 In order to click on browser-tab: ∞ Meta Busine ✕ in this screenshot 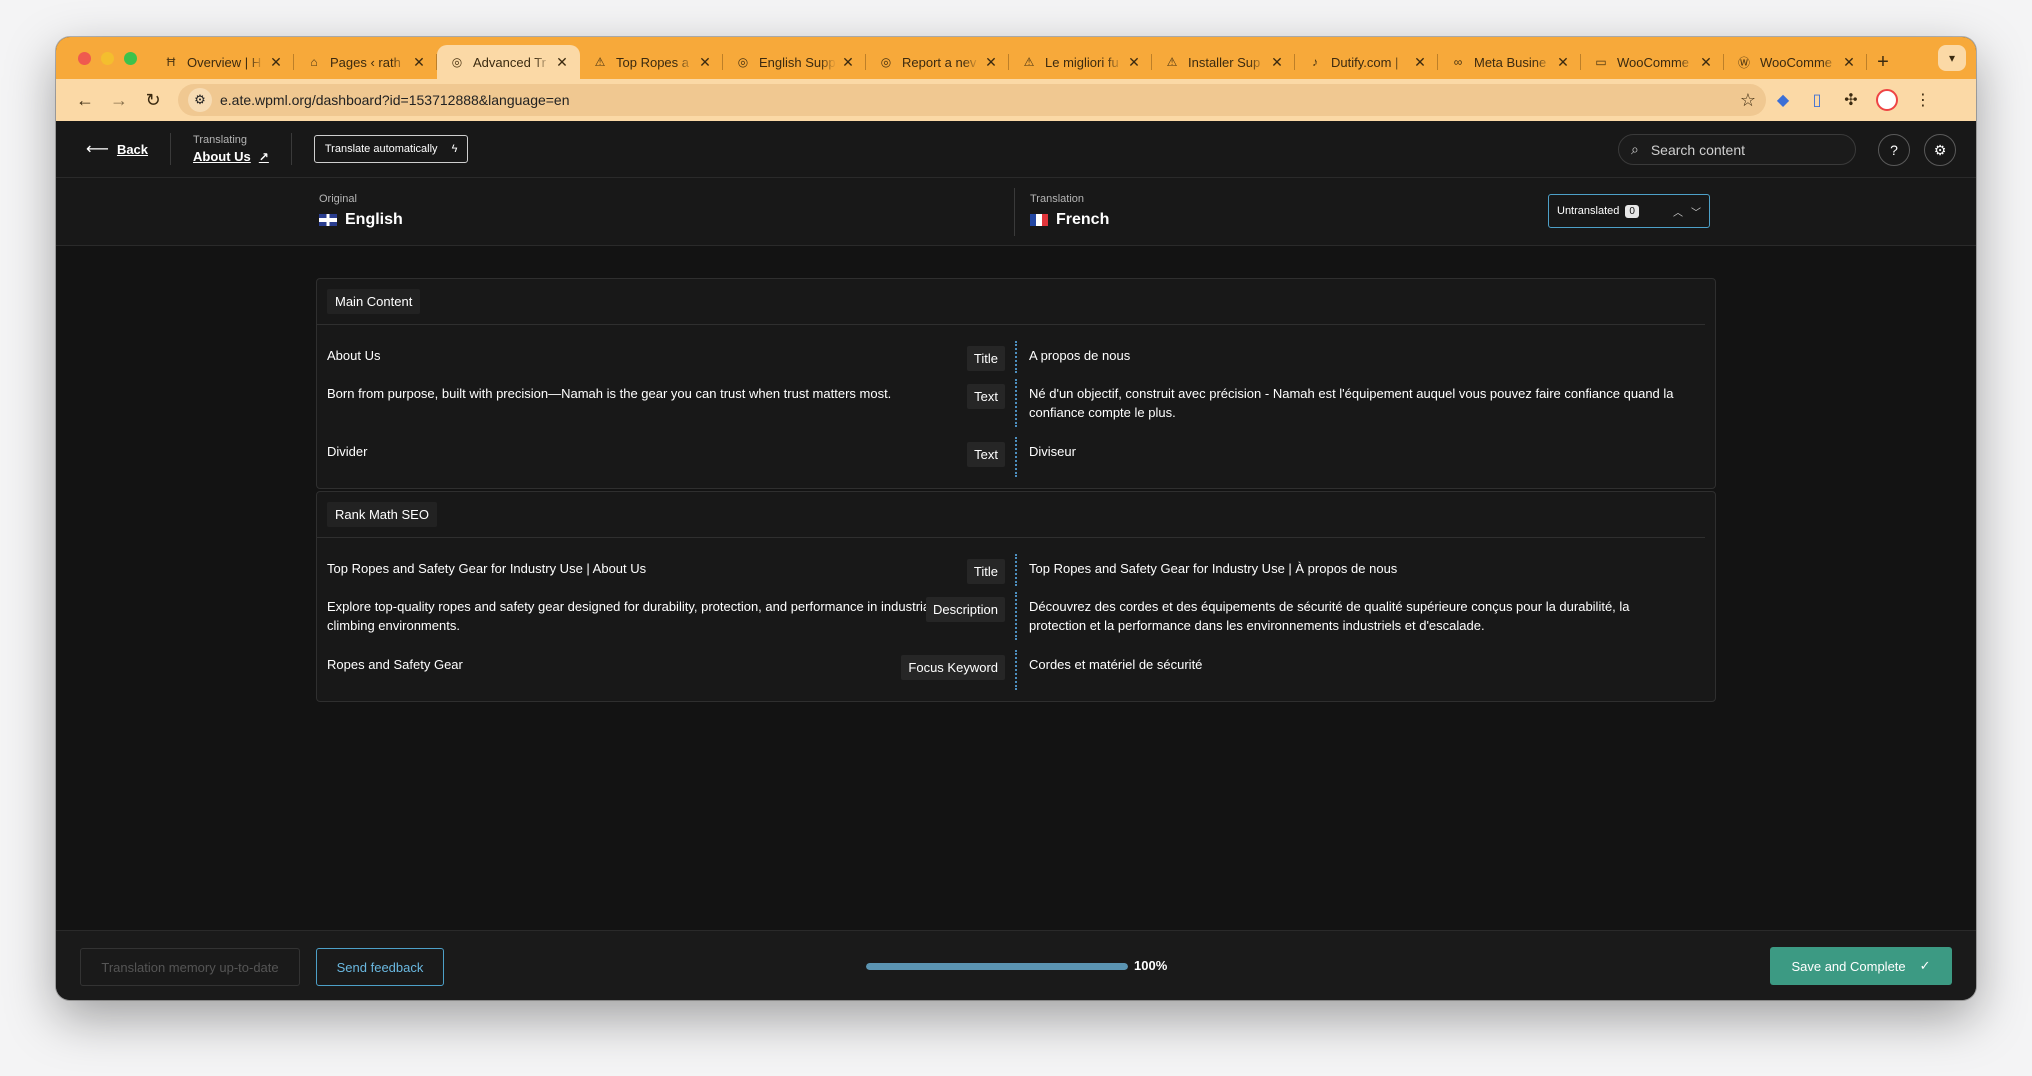, I will do `click(1509, 62)`.